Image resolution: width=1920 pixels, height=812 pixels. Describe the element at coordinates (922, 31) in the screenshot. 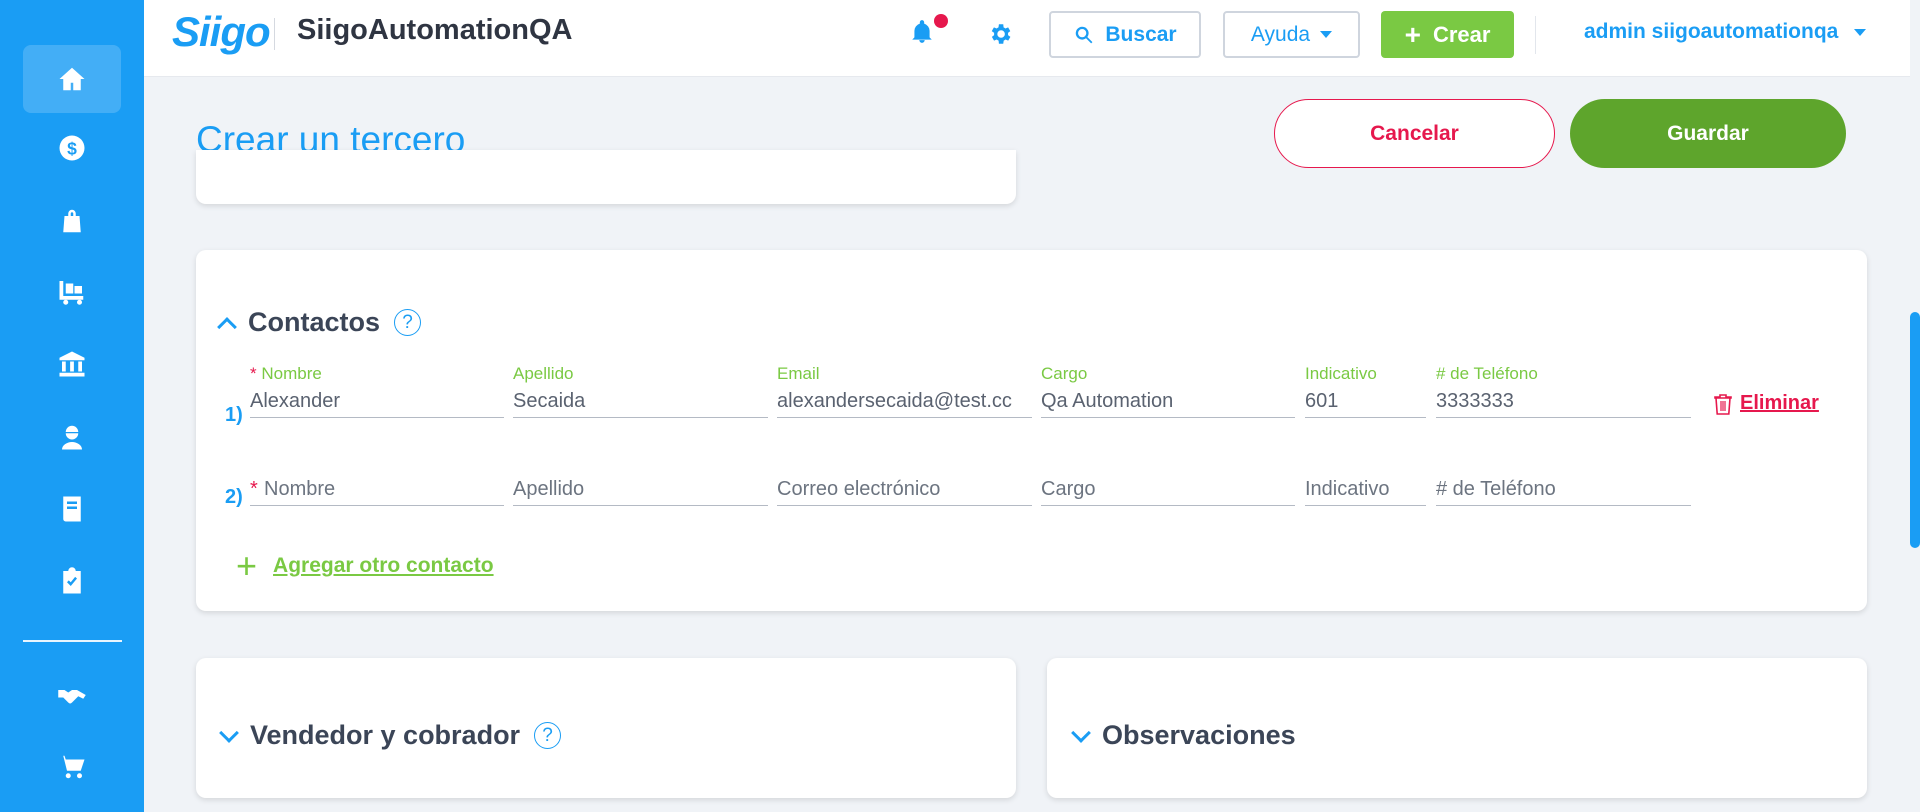

I see `bell-icon` at that location.